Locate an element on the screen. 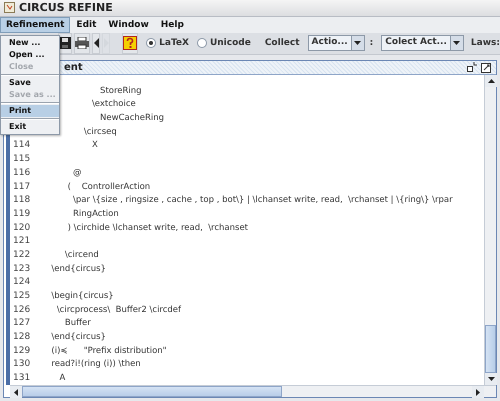 This screenshot has height=401, width=500. document-title: ent is located at coordinates (73, 67).